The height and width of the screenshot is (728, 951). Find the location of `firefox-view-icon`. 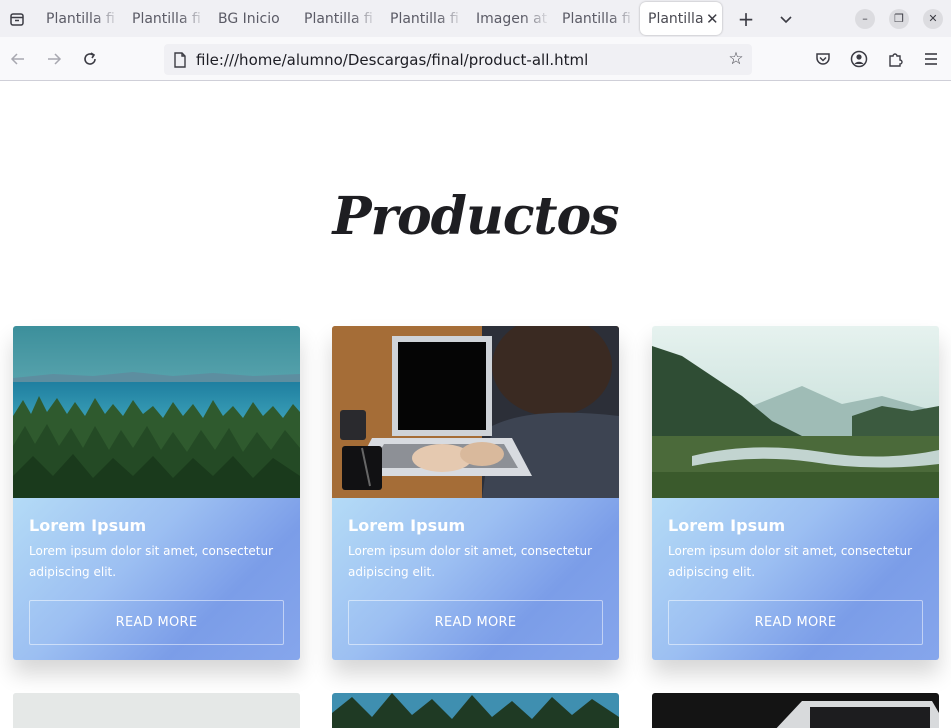

firefox-view-icon is located at coordinates (17, 18).